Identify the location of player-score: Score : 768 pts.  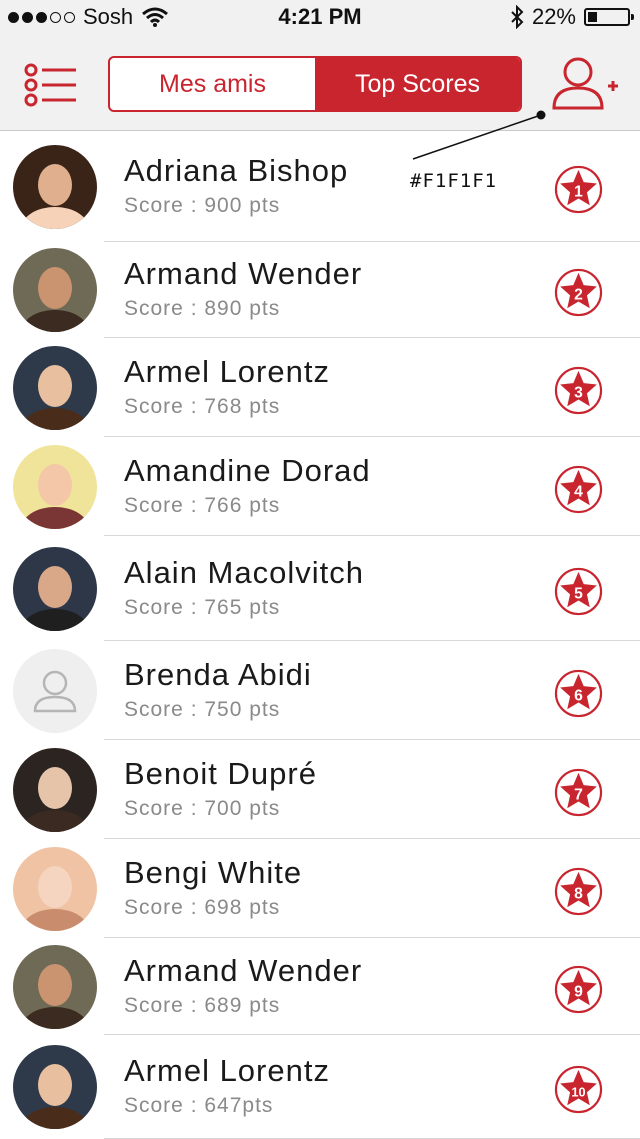
(202, 406).